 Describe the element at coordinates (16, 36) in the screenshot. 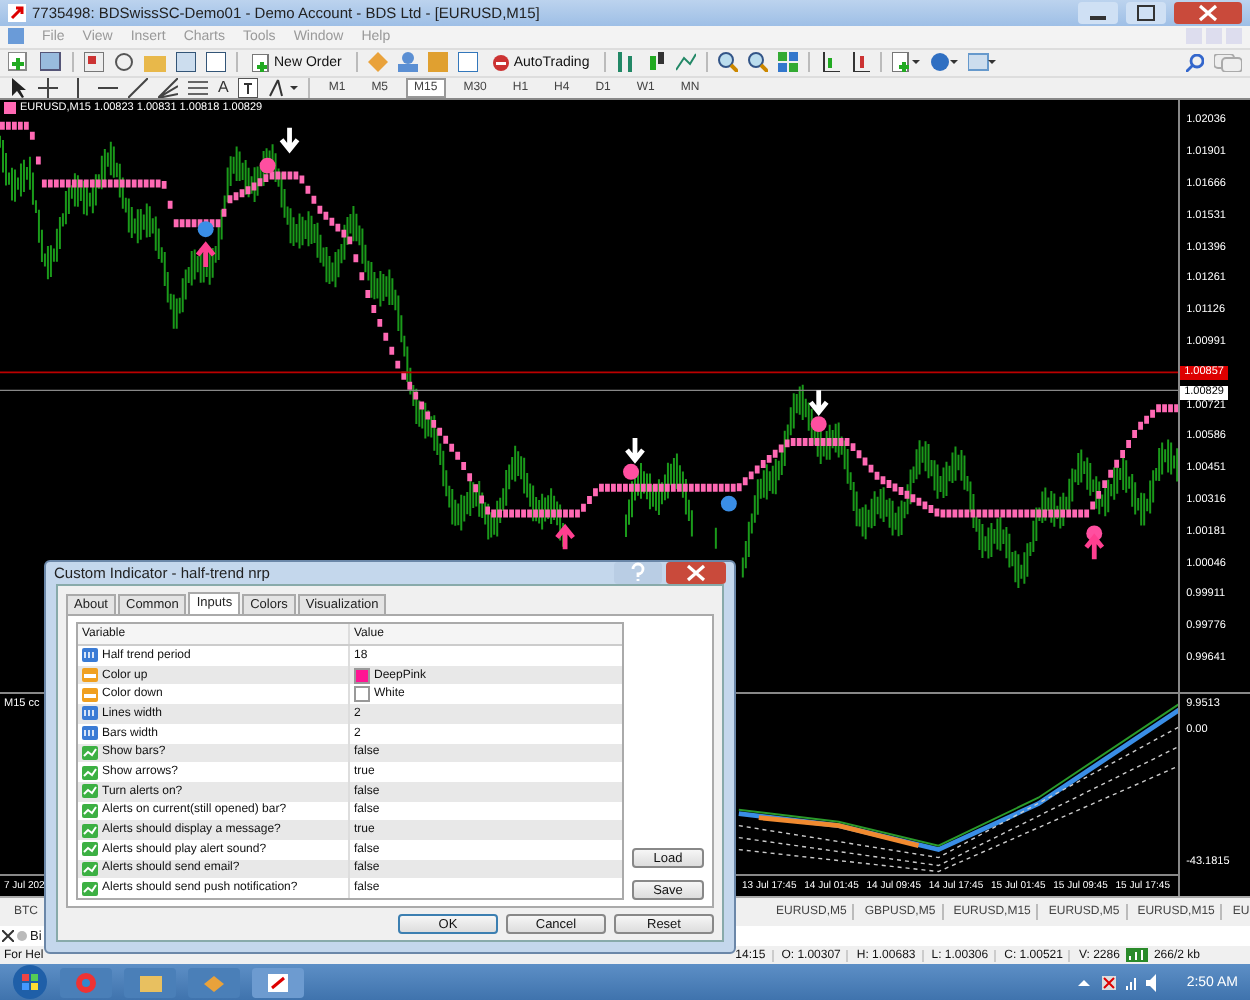

I see `menu-icon` at that location.